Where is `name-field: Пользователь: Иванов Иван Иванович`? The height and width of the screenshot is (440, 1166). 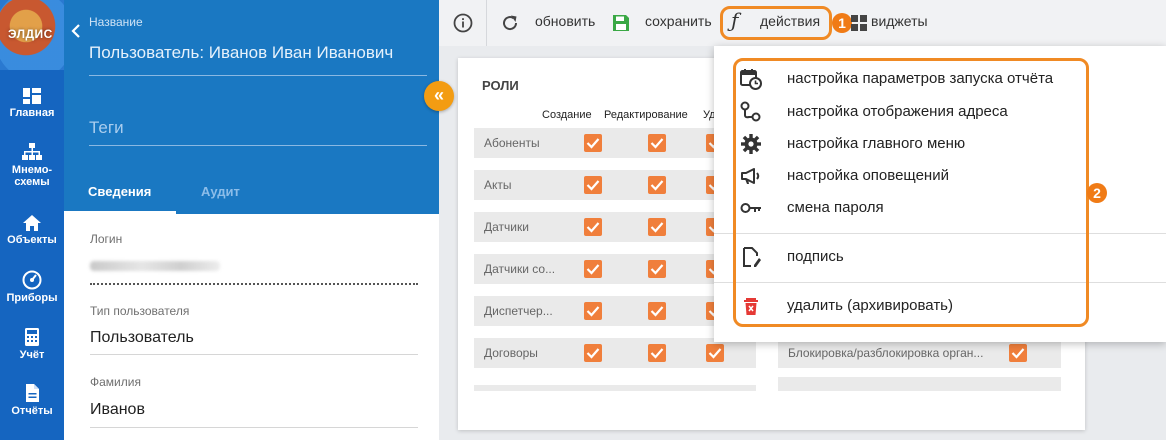
name-field: Пользователь: Иванов Иван Иванович is located at coordinates (241, 53).